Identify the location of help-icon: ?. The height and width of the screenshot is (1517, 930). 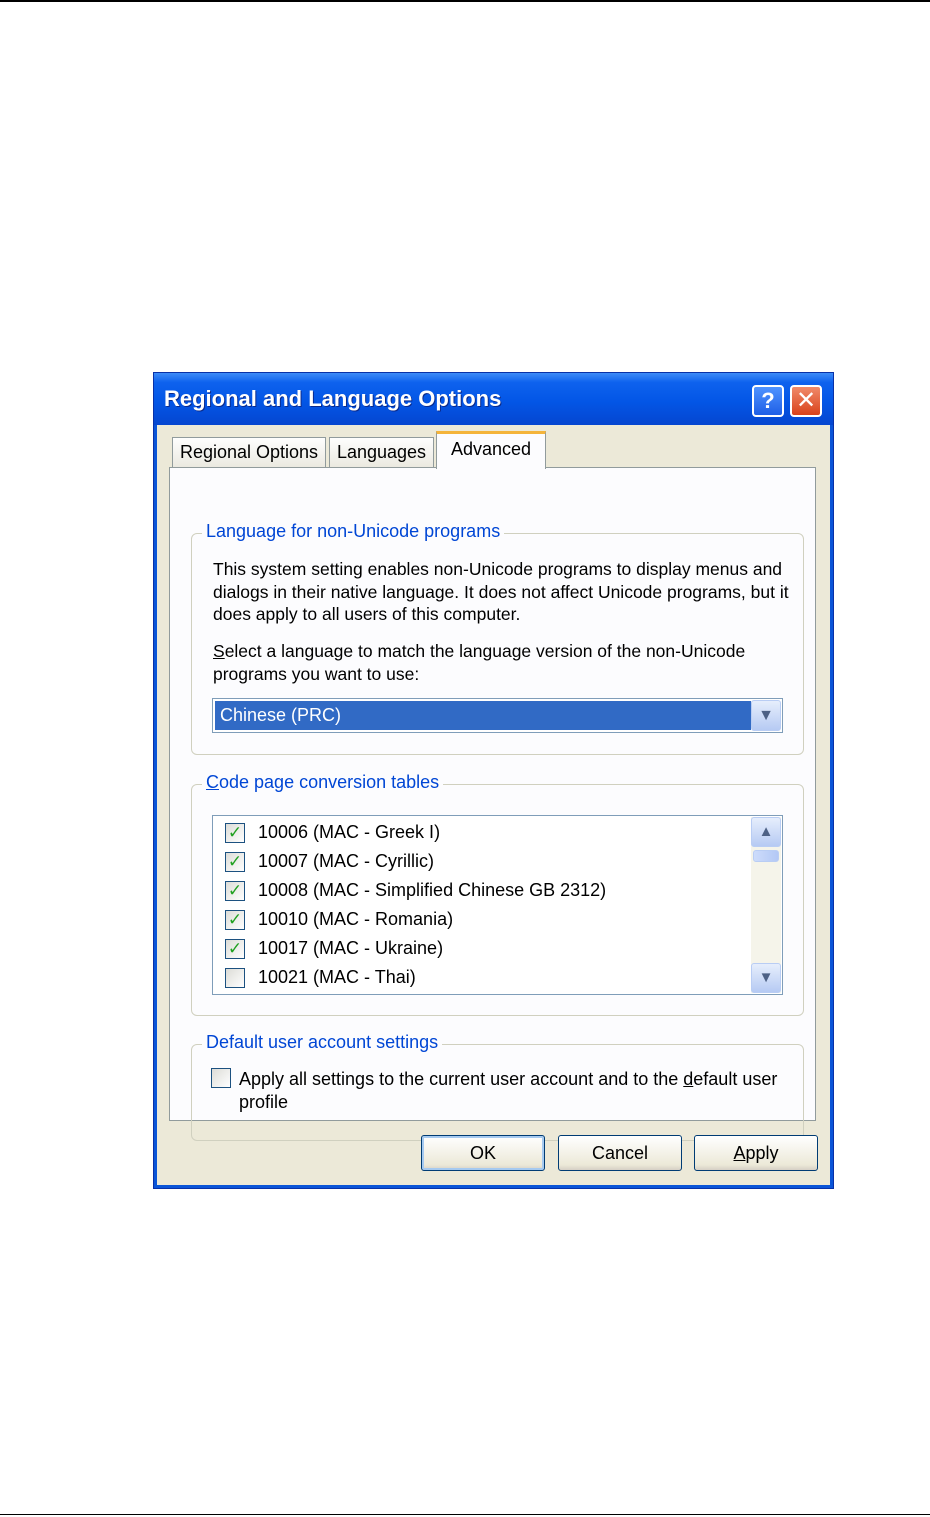
(768, 400).